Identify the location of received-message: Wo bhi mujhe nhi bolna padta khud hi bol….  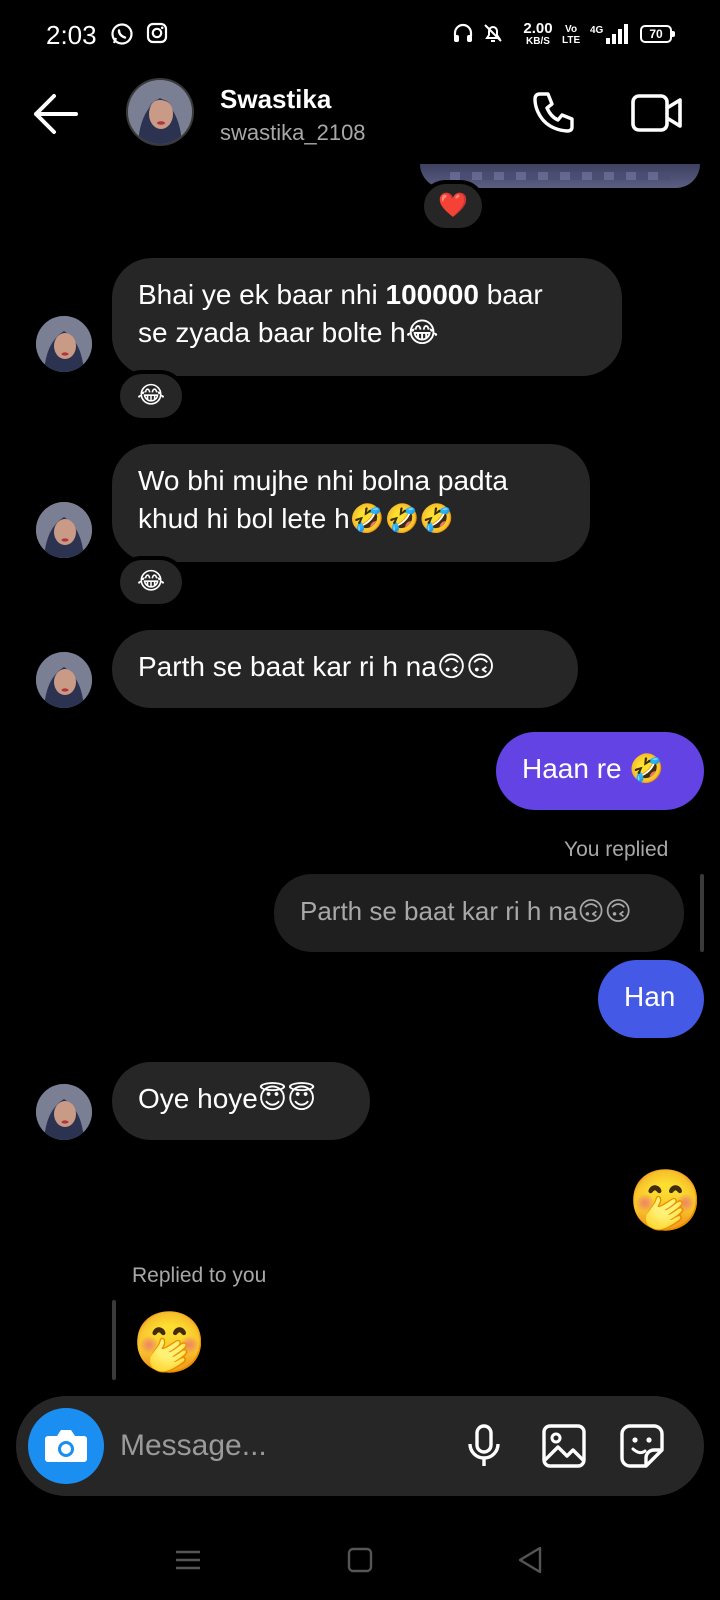
(351, 503).